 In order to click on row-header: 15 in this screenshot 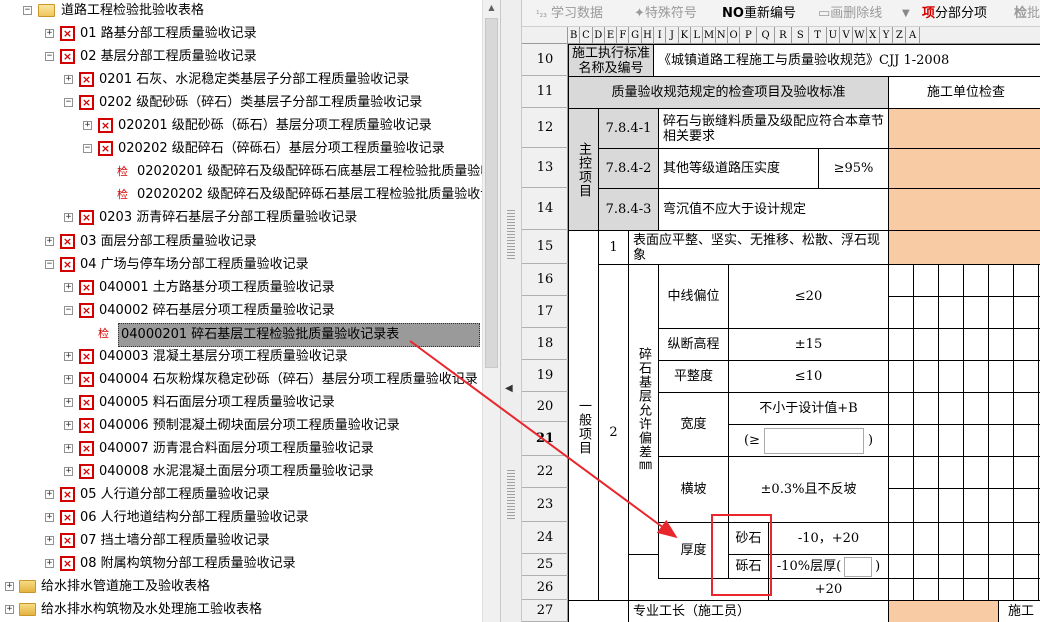, I will do `click(545, 247)`.